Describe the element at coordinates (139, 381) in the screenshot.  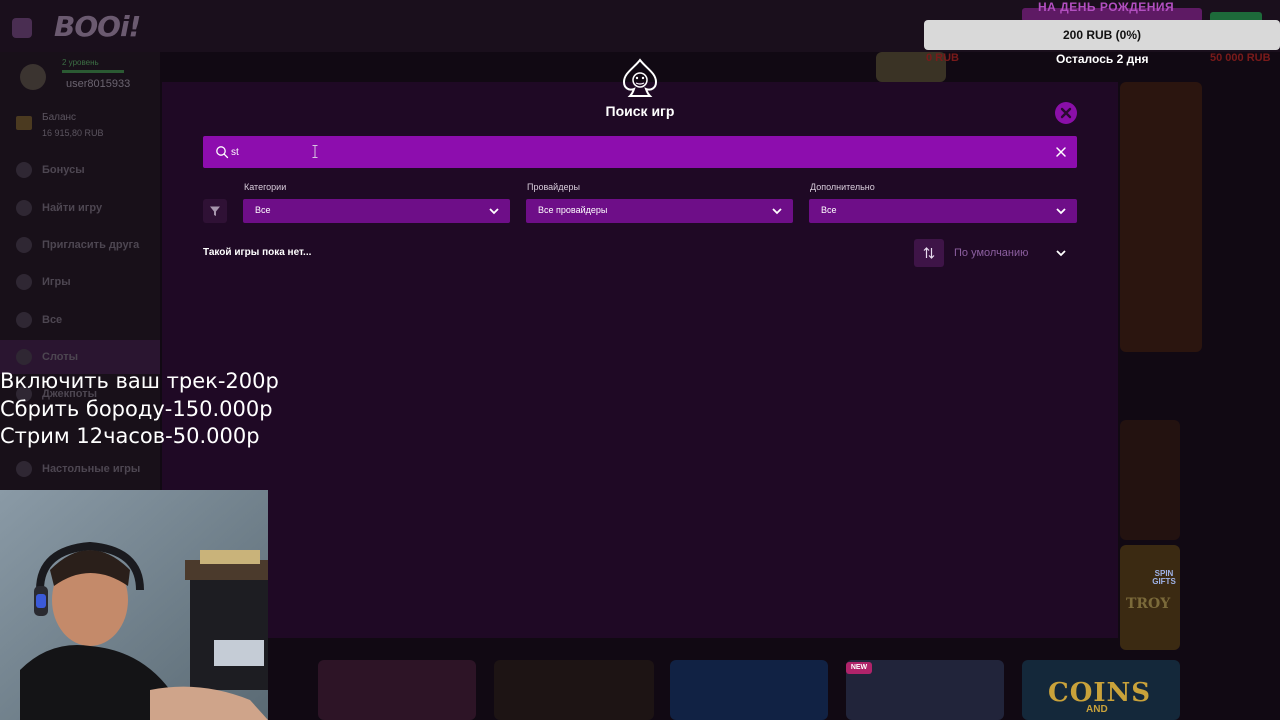
I see `overlay-line: Включить ваш трек-200р` at that location.